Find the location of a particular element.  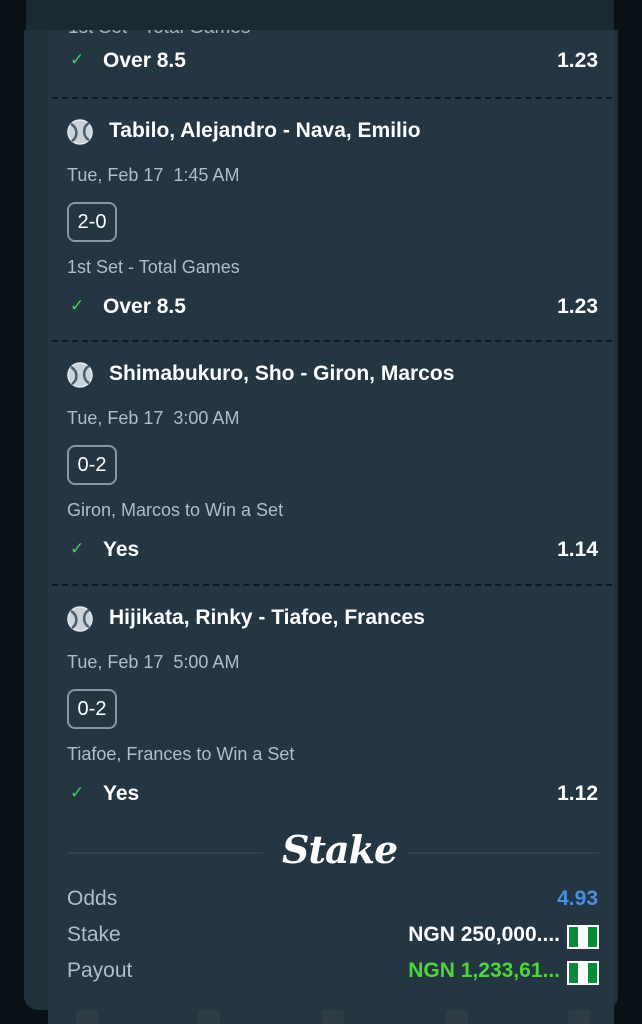

match-title: Hijikata, Rinky - Tiafoe, Frances is located at coordinates (267, 617).